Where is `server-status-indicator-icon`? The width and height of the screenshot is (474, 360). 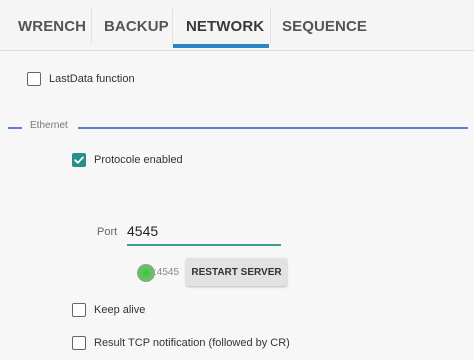 server-status-indicator-icon is located at coordinates (146, 273).